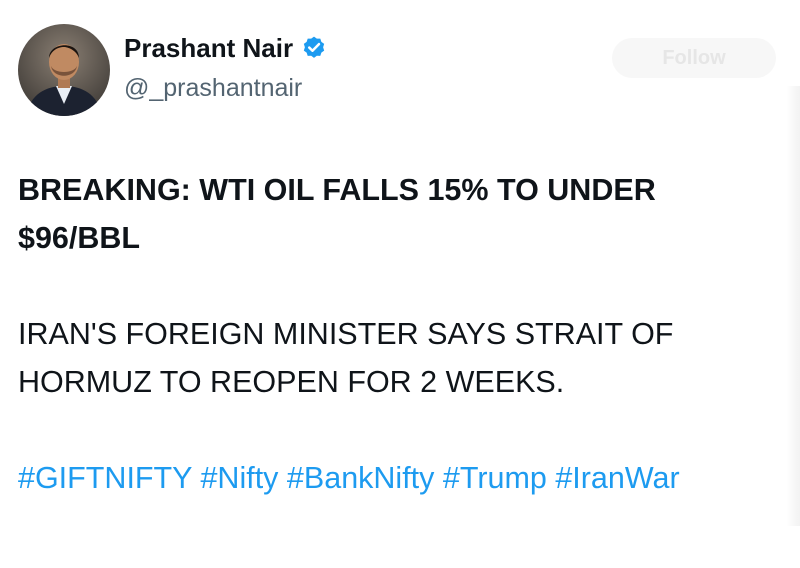  I want to click on hashtag-link: #Trump, so click(495, 478).